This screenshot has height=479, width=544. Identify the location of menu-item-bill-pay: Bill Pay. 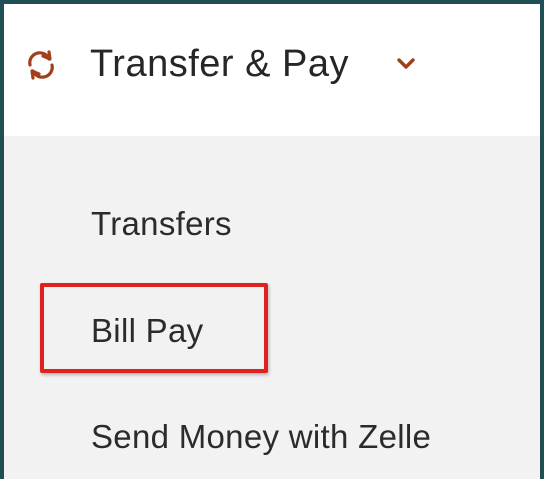
(147, 331).